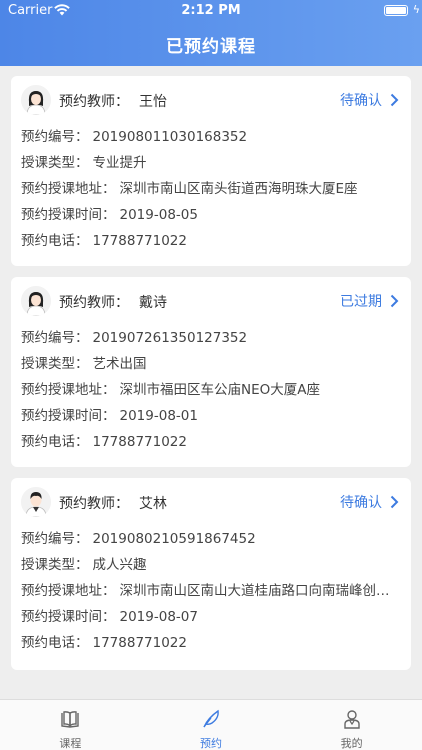 The width and height of the screenshot is (422, 750). I want to click on page-title: 已预约课程, so click(211, 47).